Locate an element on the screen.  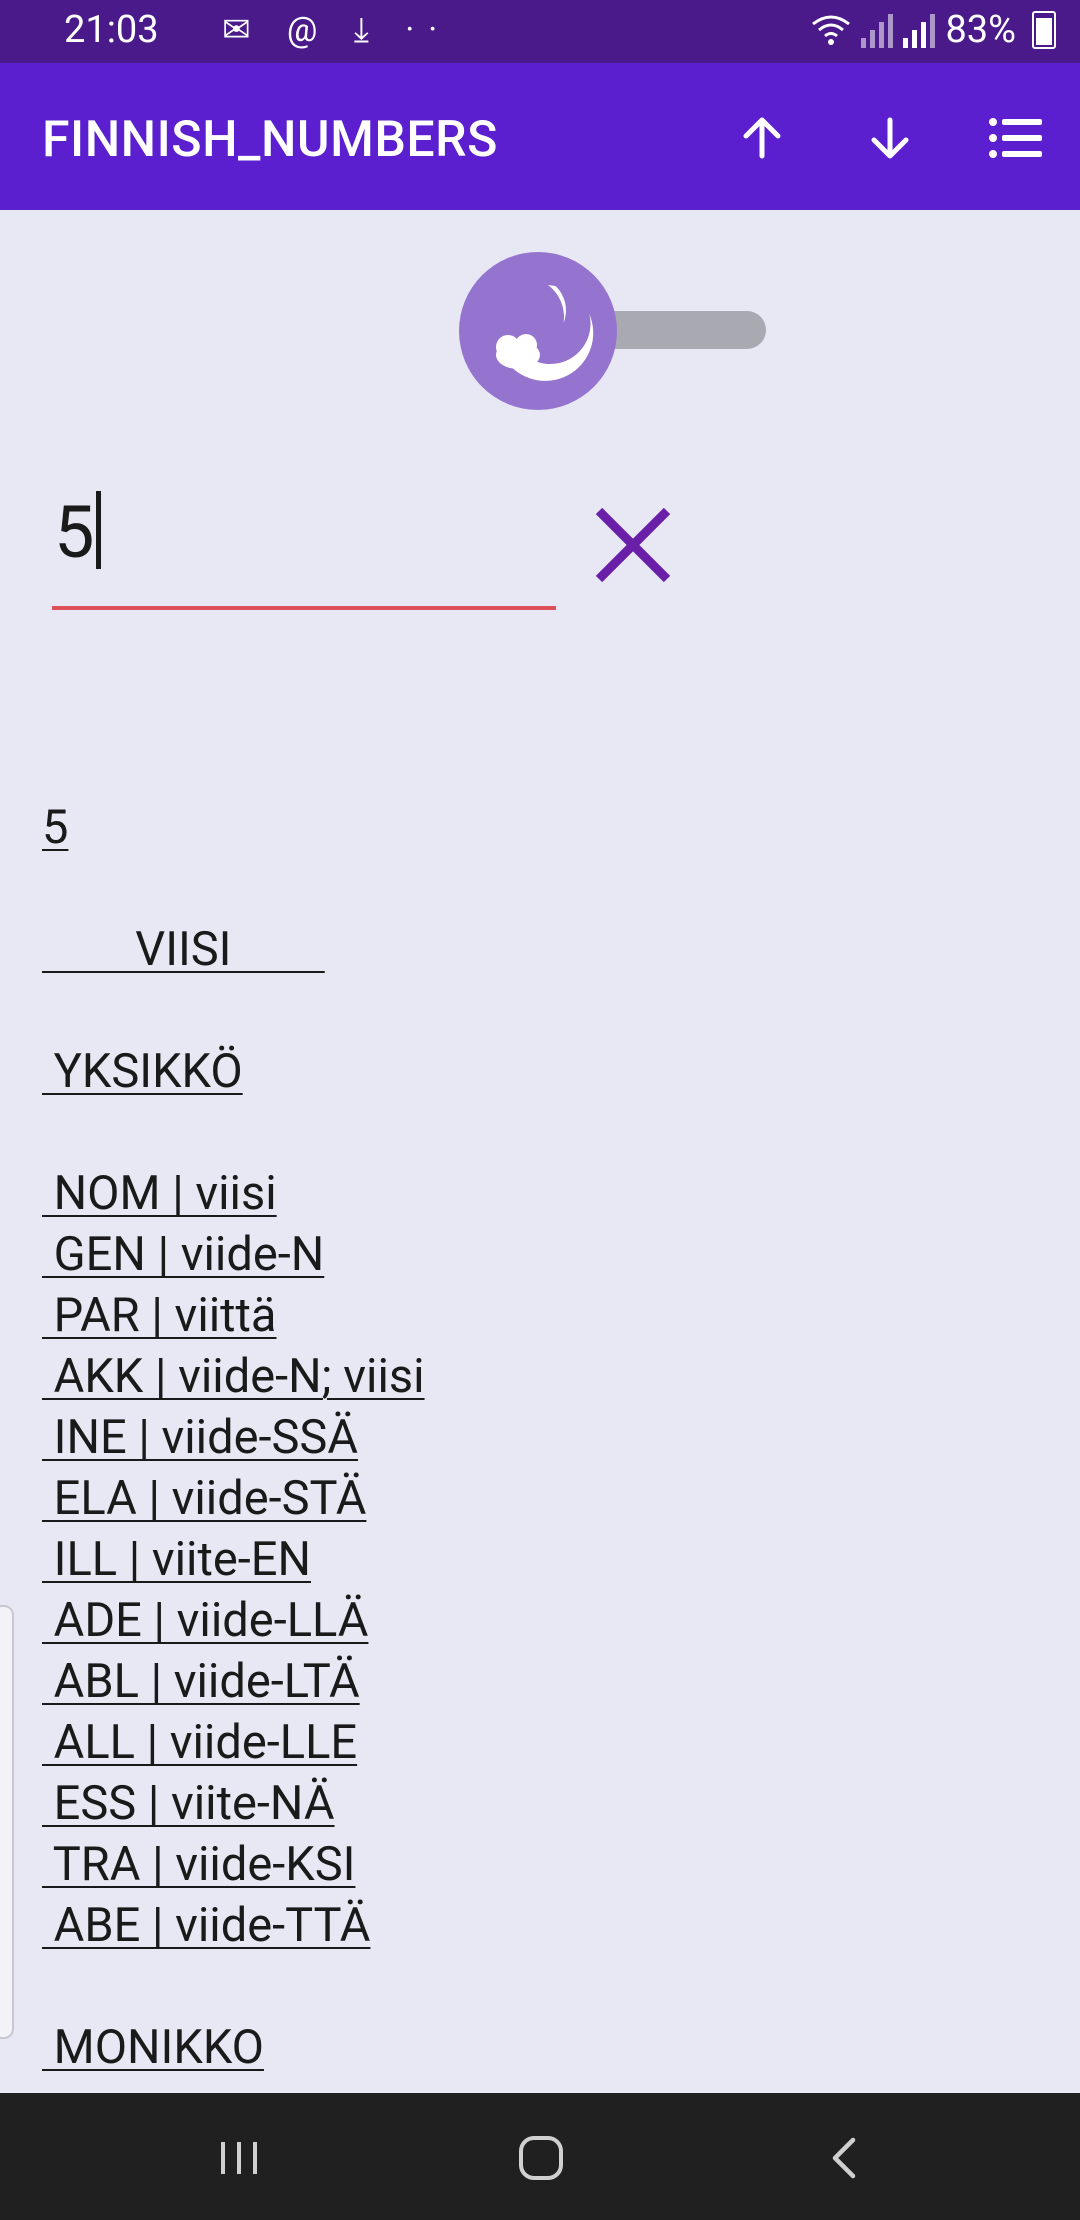
battery-icon is located at coordinates (1044, 30).